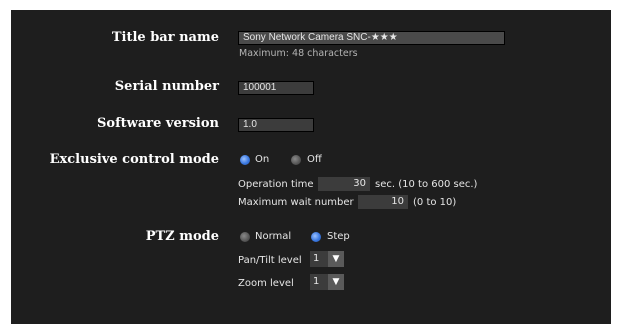 The width and height of the screenshot is (619, 331). What do you see at coordinates (158, 123) in the screenshot?
I see `software-version-label: Software version` at bounding box center [158, 123].